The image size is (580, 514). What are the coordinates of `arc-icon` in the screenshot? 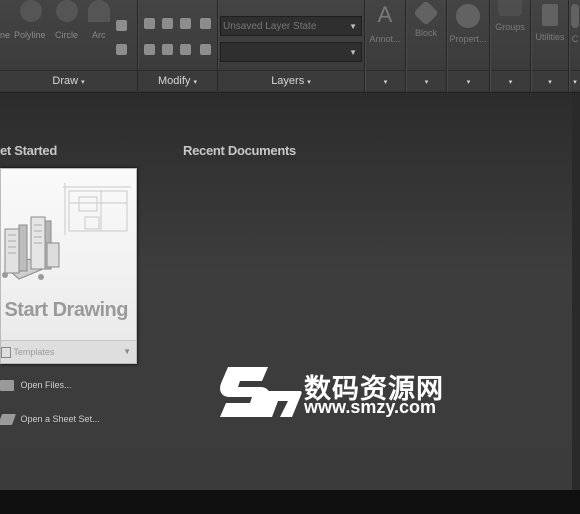 It's located at (99, 11).